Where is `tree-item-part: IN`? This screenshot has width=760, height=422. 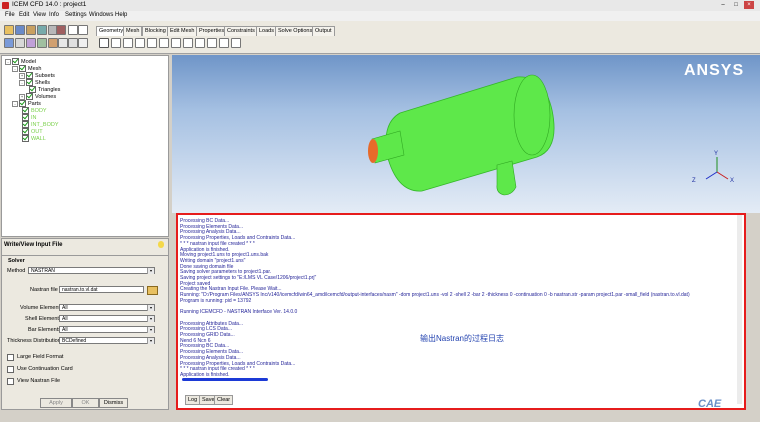 tree-item-part: IN is located at coordinates (29, 117).